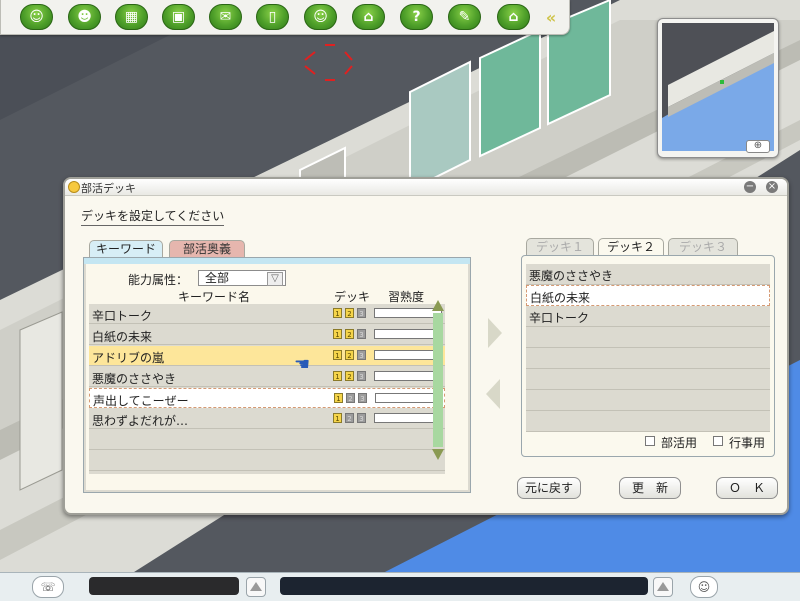  What do you see at coordinates (663, 587) in the screenshot?
I see `expand-right-arrow-icon` at bounding box center [663, 587].